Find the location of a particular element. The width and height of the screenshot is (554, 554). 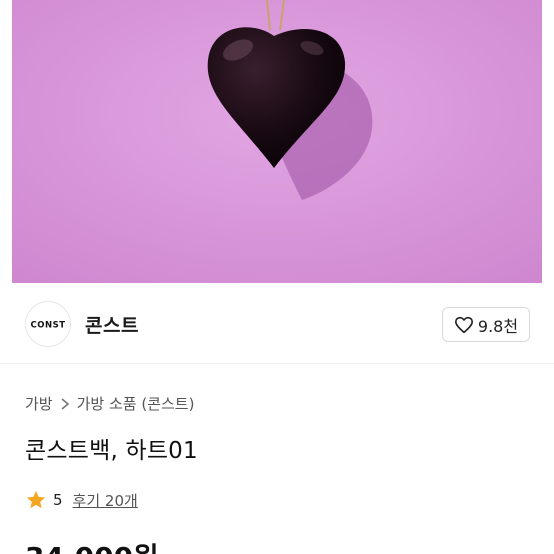

breadcrumb-item-bag: 가방 is located at coordinates (39, 403).